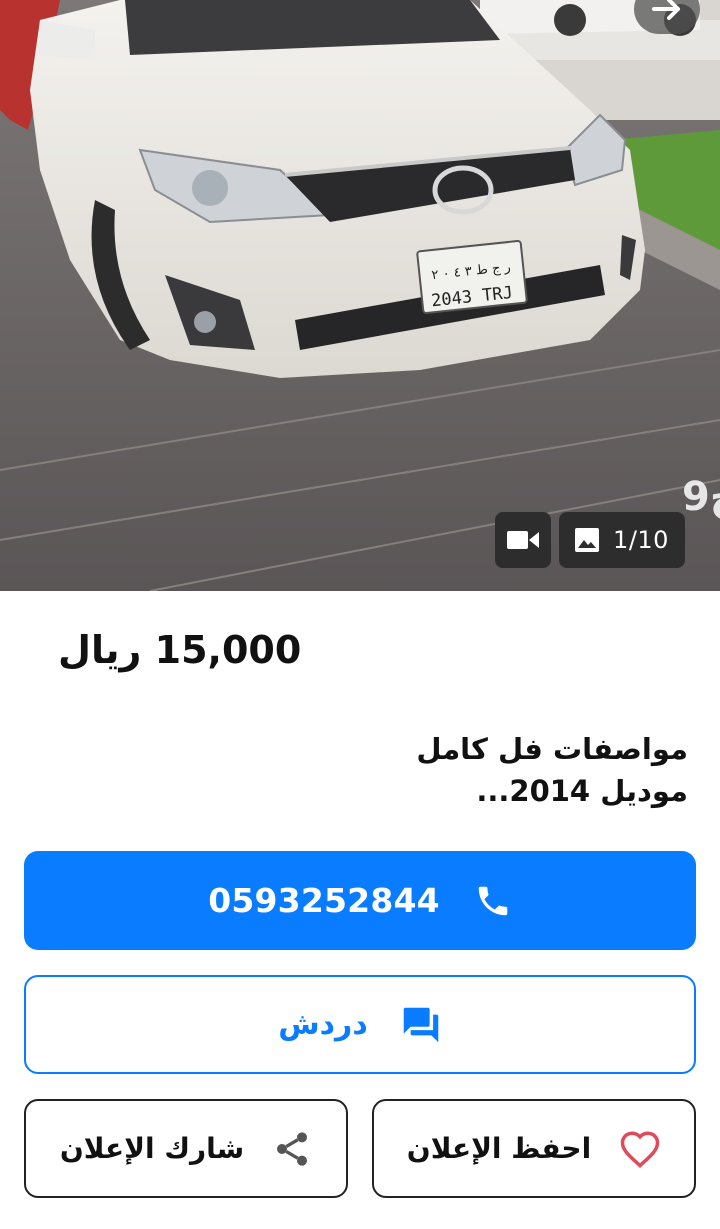  I want to click on share-label: شارك الإعلان, so click(152, 1148).